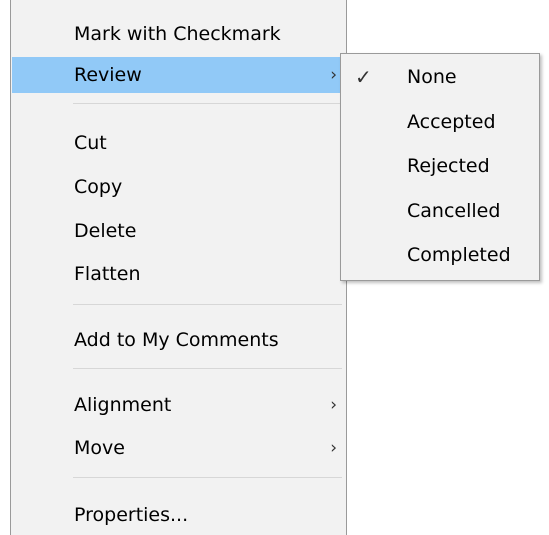 Image resolution: width=549 pixels, height=535 pixels. I want to click on menu-item-flatten: Flatten, so click(178, 274).